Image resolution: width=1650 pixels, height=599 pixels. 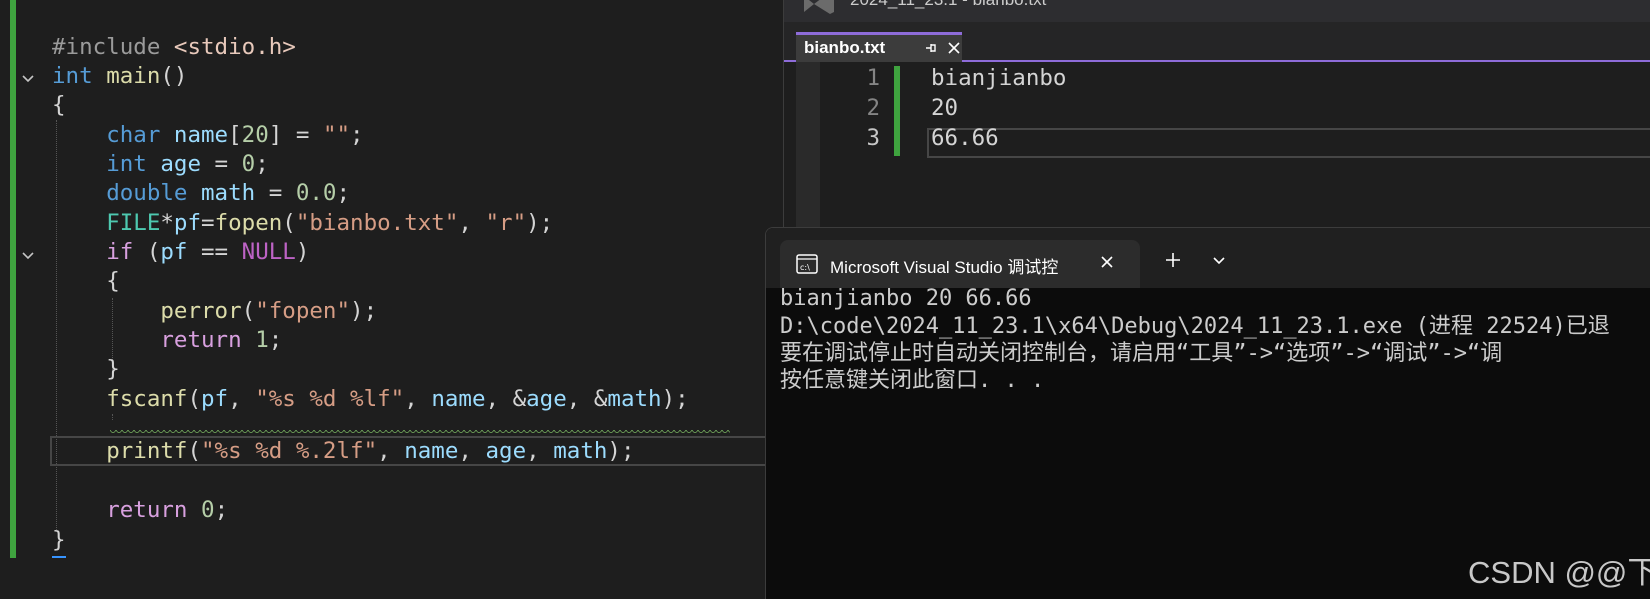 What do you see at coordinates (295, 135) in the screenshot?
I see `code-token: ] =` at bounding box center [295, 135].